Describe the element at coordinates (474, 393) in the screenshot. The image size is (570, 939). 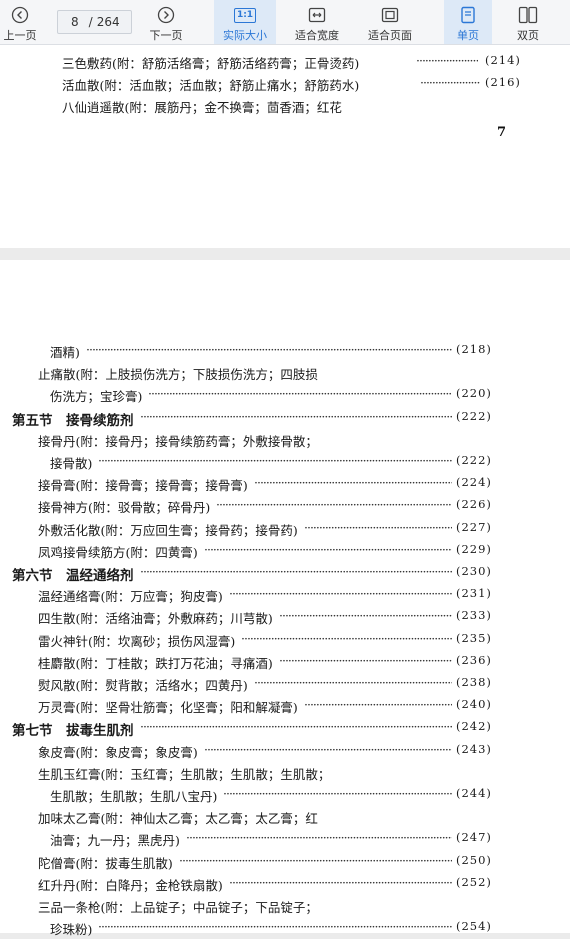
I see `toc-page-ref: (220)` at that location.